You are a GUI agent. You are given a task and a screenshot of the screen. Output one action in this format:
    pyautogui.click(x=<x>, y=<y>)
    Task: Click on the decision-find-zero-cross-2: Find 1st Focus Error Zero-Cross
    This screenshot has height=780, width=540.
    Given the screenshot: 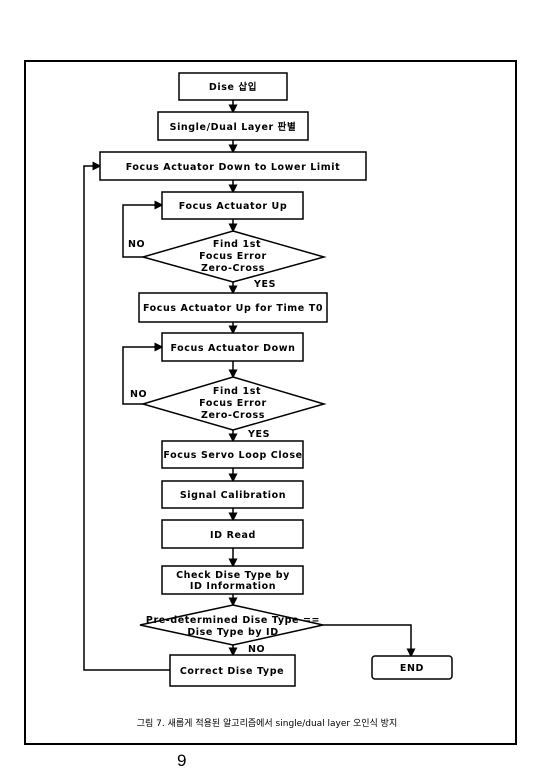 What is the action you would take?
    pyautogui.click(x=233, y=403)
    